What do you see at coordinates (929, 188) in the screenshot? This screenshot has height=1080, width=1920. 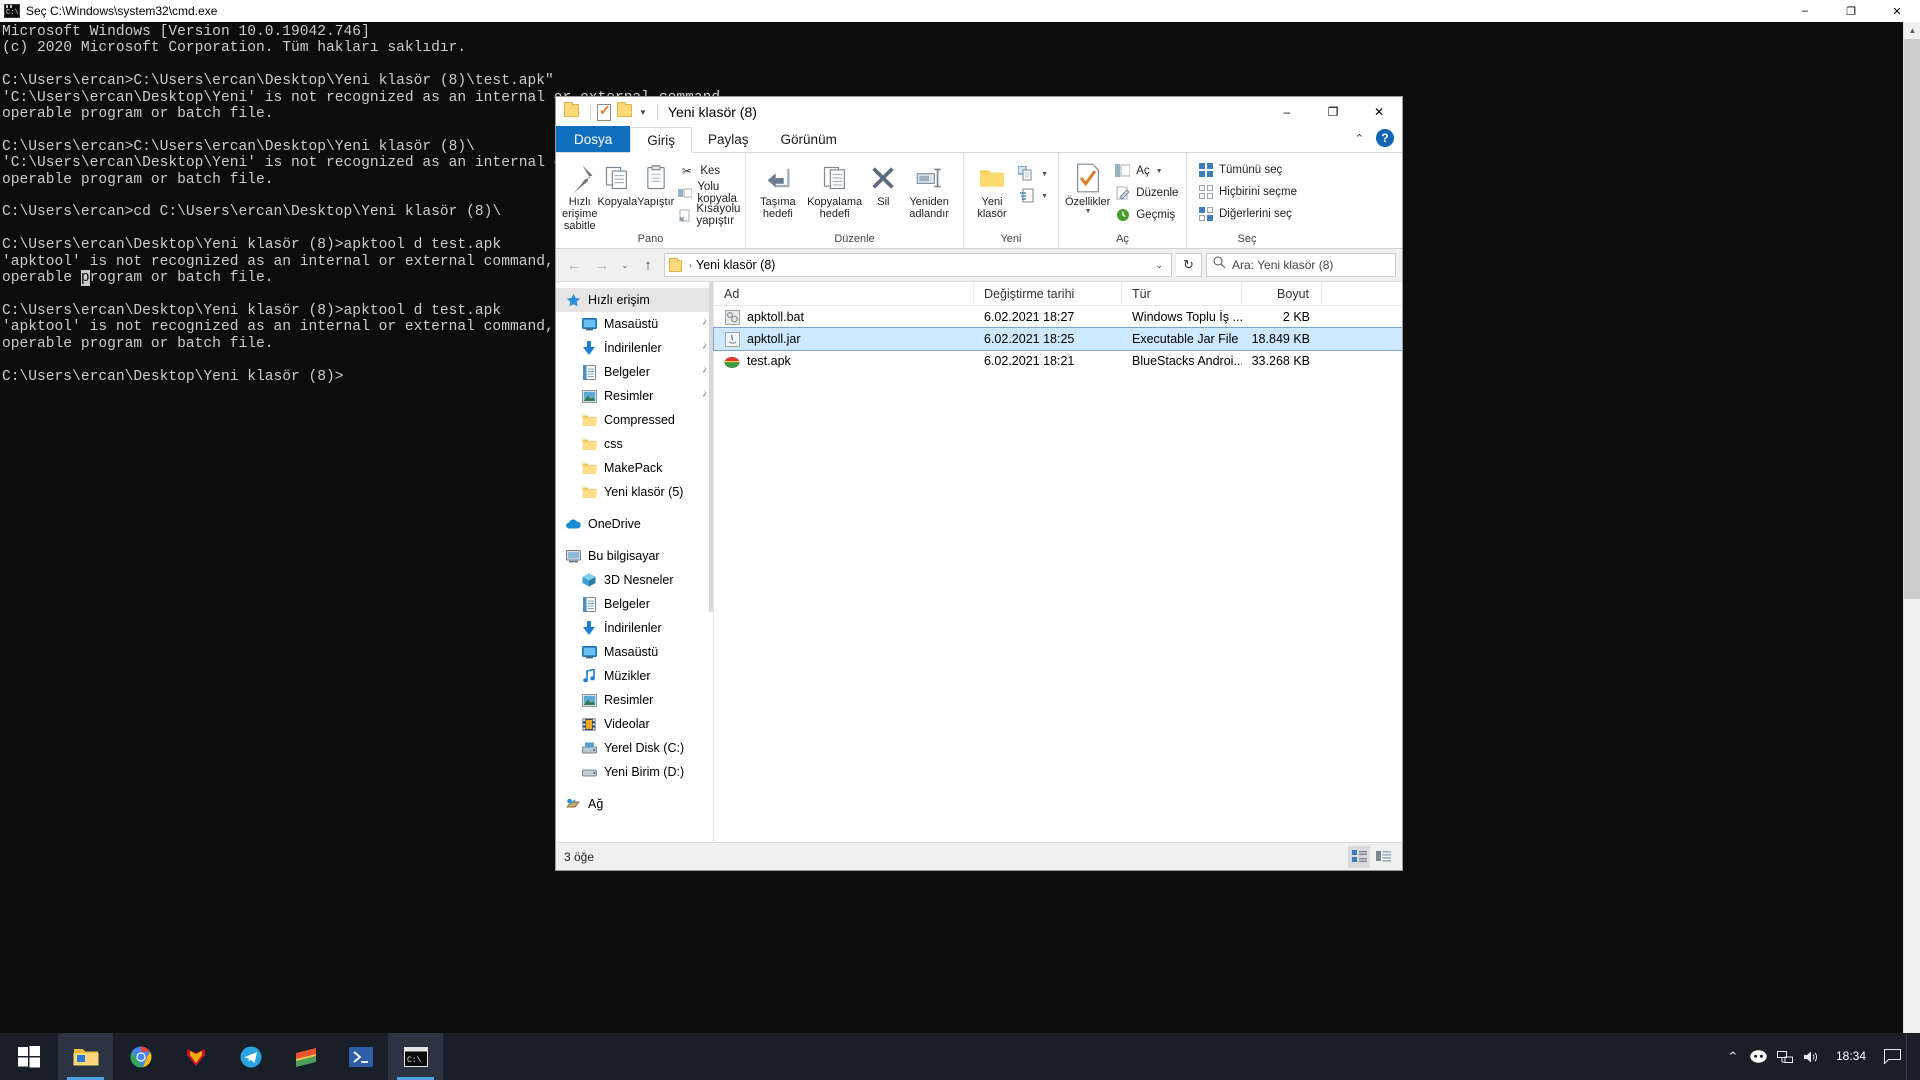 I see `rename-button: Yeniden adlandır` at bounding box center [929, 188].